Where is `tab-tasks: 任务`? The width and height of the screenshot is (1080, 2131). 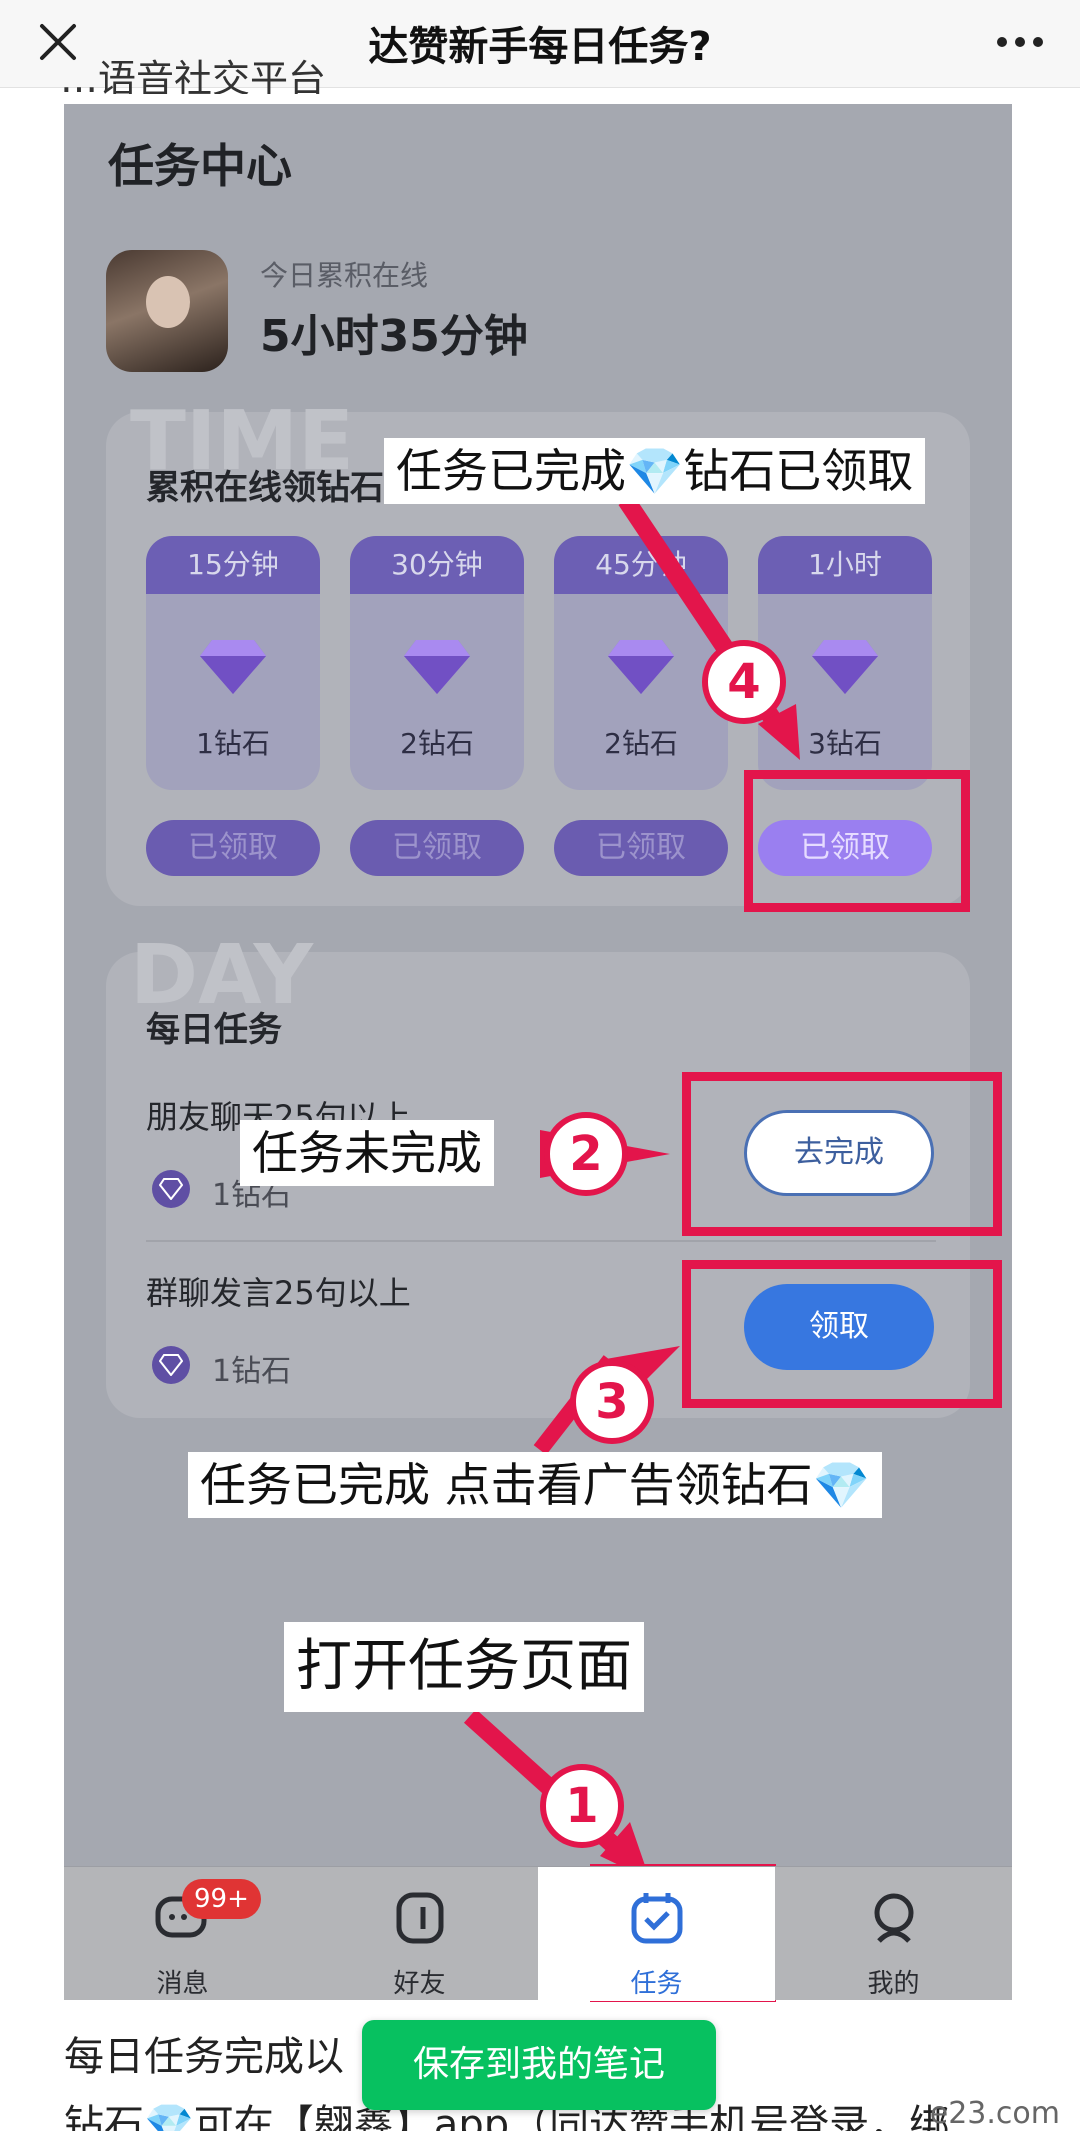 tab-tasks: 任务 is located at coordinates (656, 1934).